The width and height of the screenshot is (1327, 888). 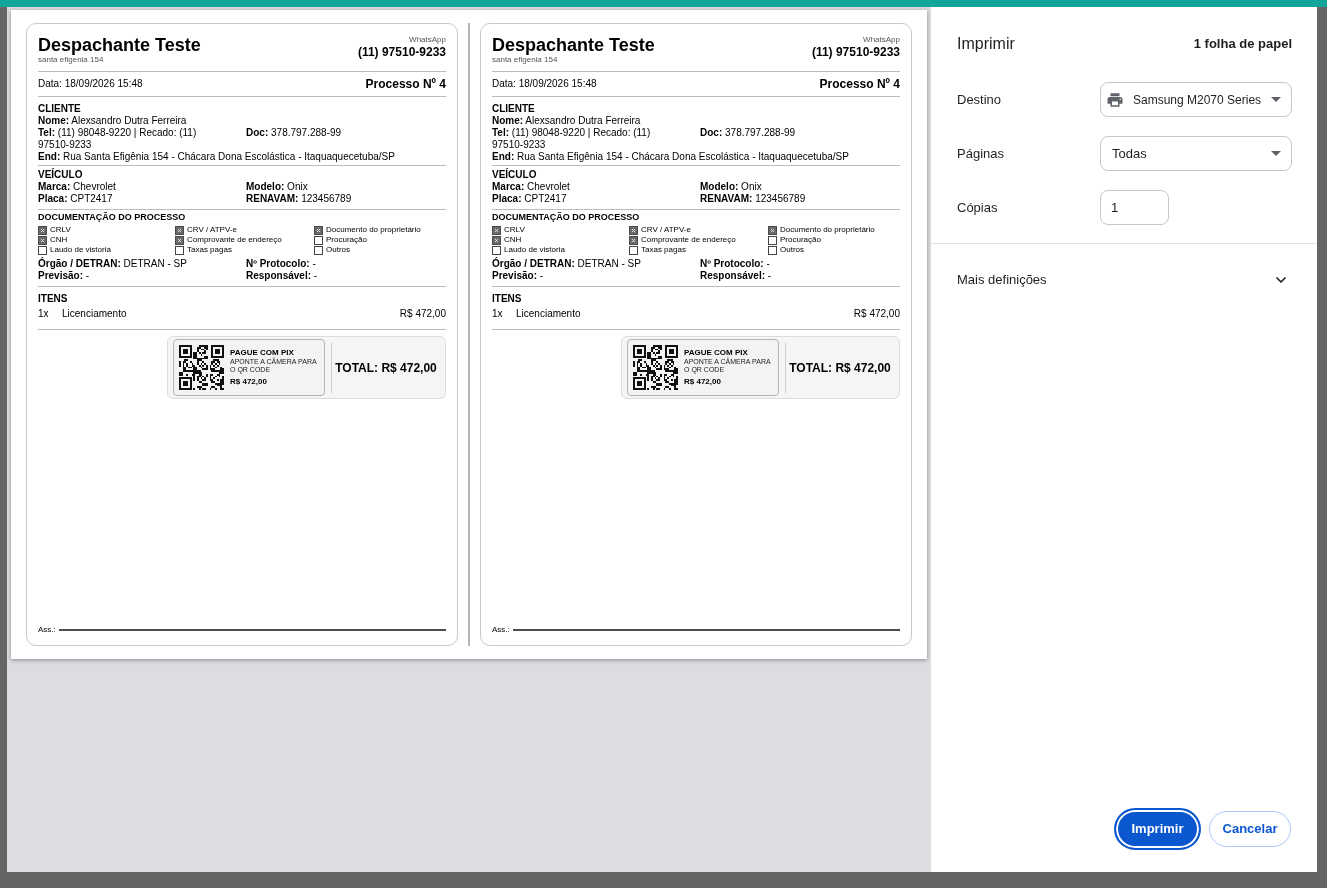 What do you see at coordinates (986, 44) in the screenshot?
I see `dialog-title: Imprimir` at bounding box center [986, 44].